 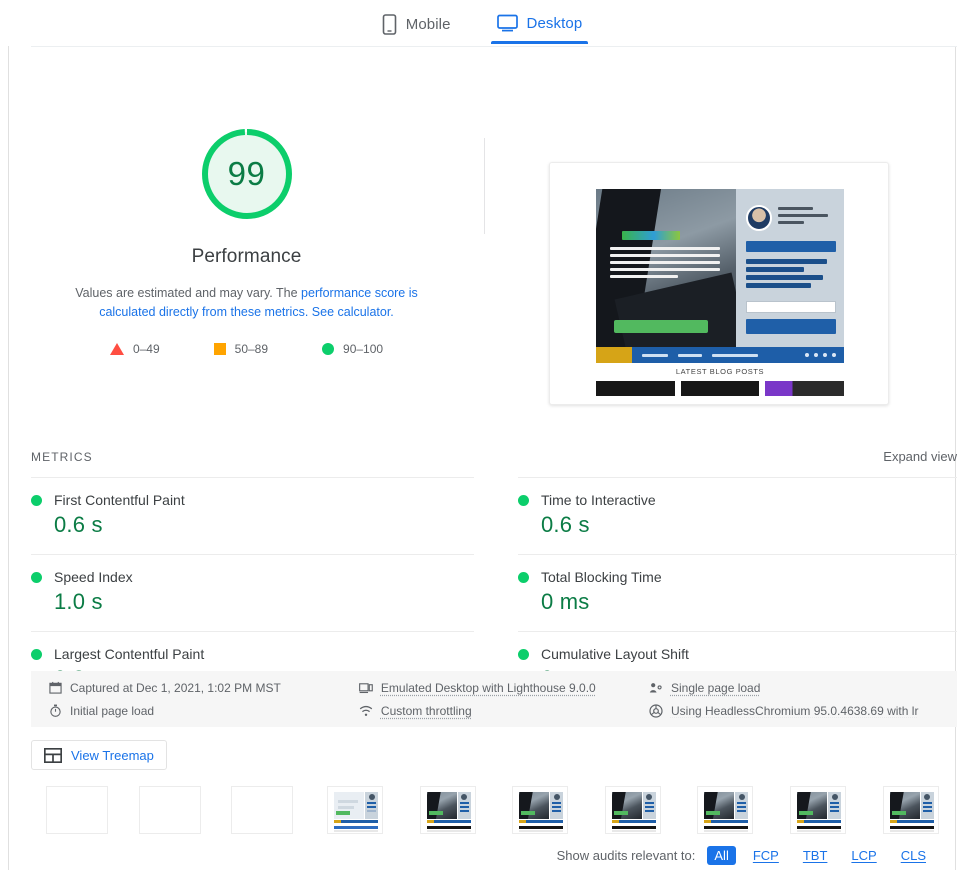 What do you see at coordinates (116, 349) in the screenshot?
I see `triangle-icon` at bounding box center [116, 349].